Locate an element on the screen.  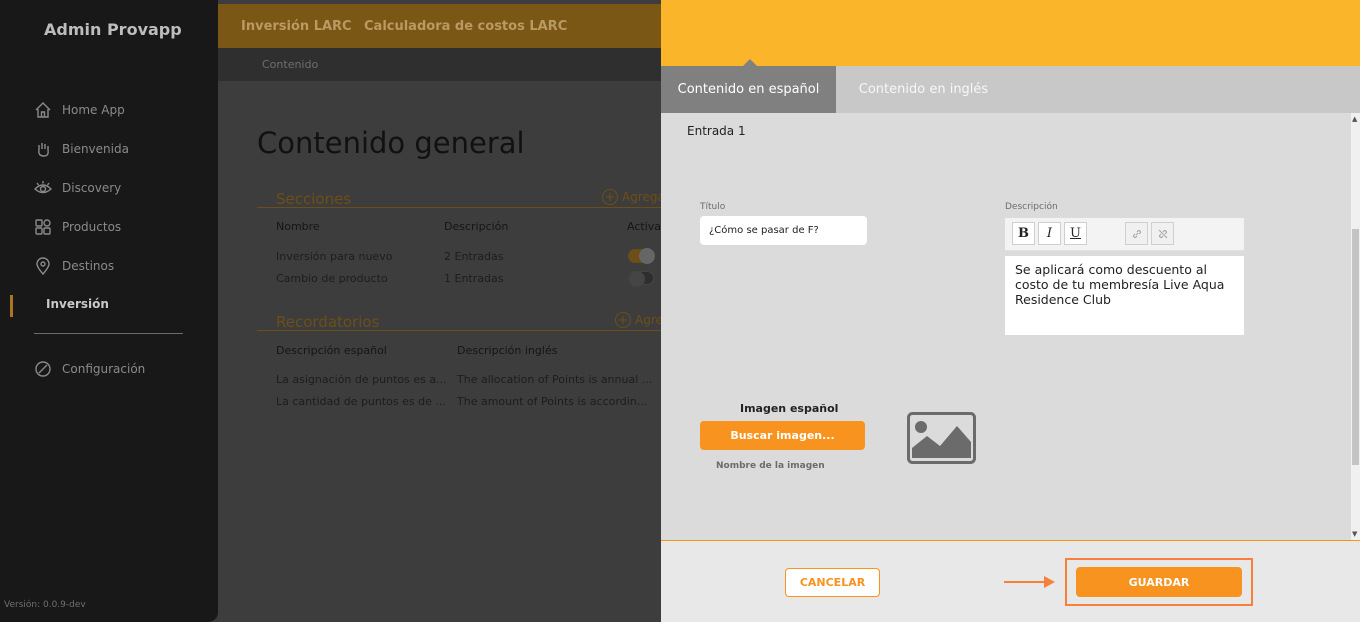
table-cell: Cambio de producto is located at coordinates (332, 278).